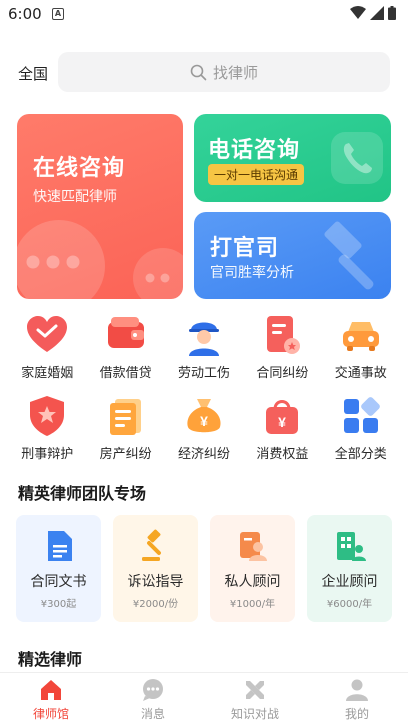 This screenshot has height=727, width=408. Describe the element at coordinates (292, 255) in the screenshot. I see `lawsuit-banner: 打官司 官司胜率分析` at that location.